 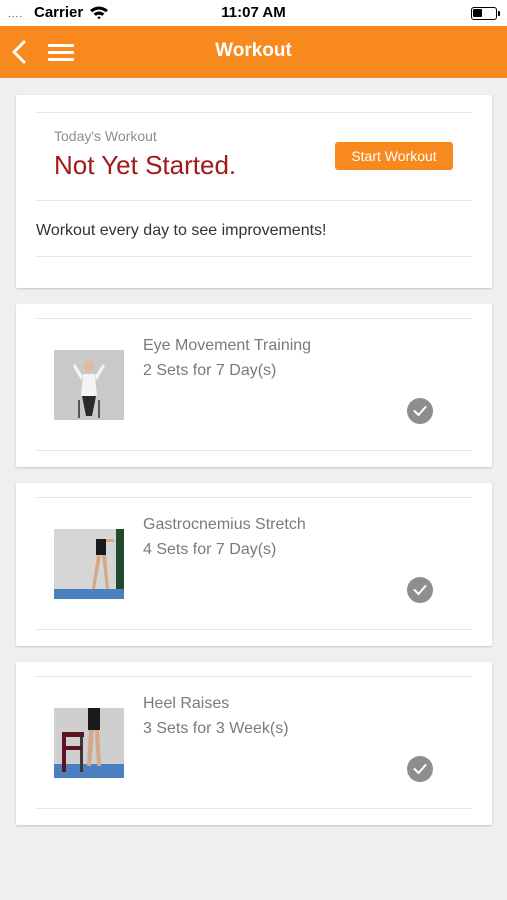 What do you see at coordinates (181, 230) in the screenshot?
I see `motivation-message: Workout every day to see improvements!` at bounding box center [181, 230].